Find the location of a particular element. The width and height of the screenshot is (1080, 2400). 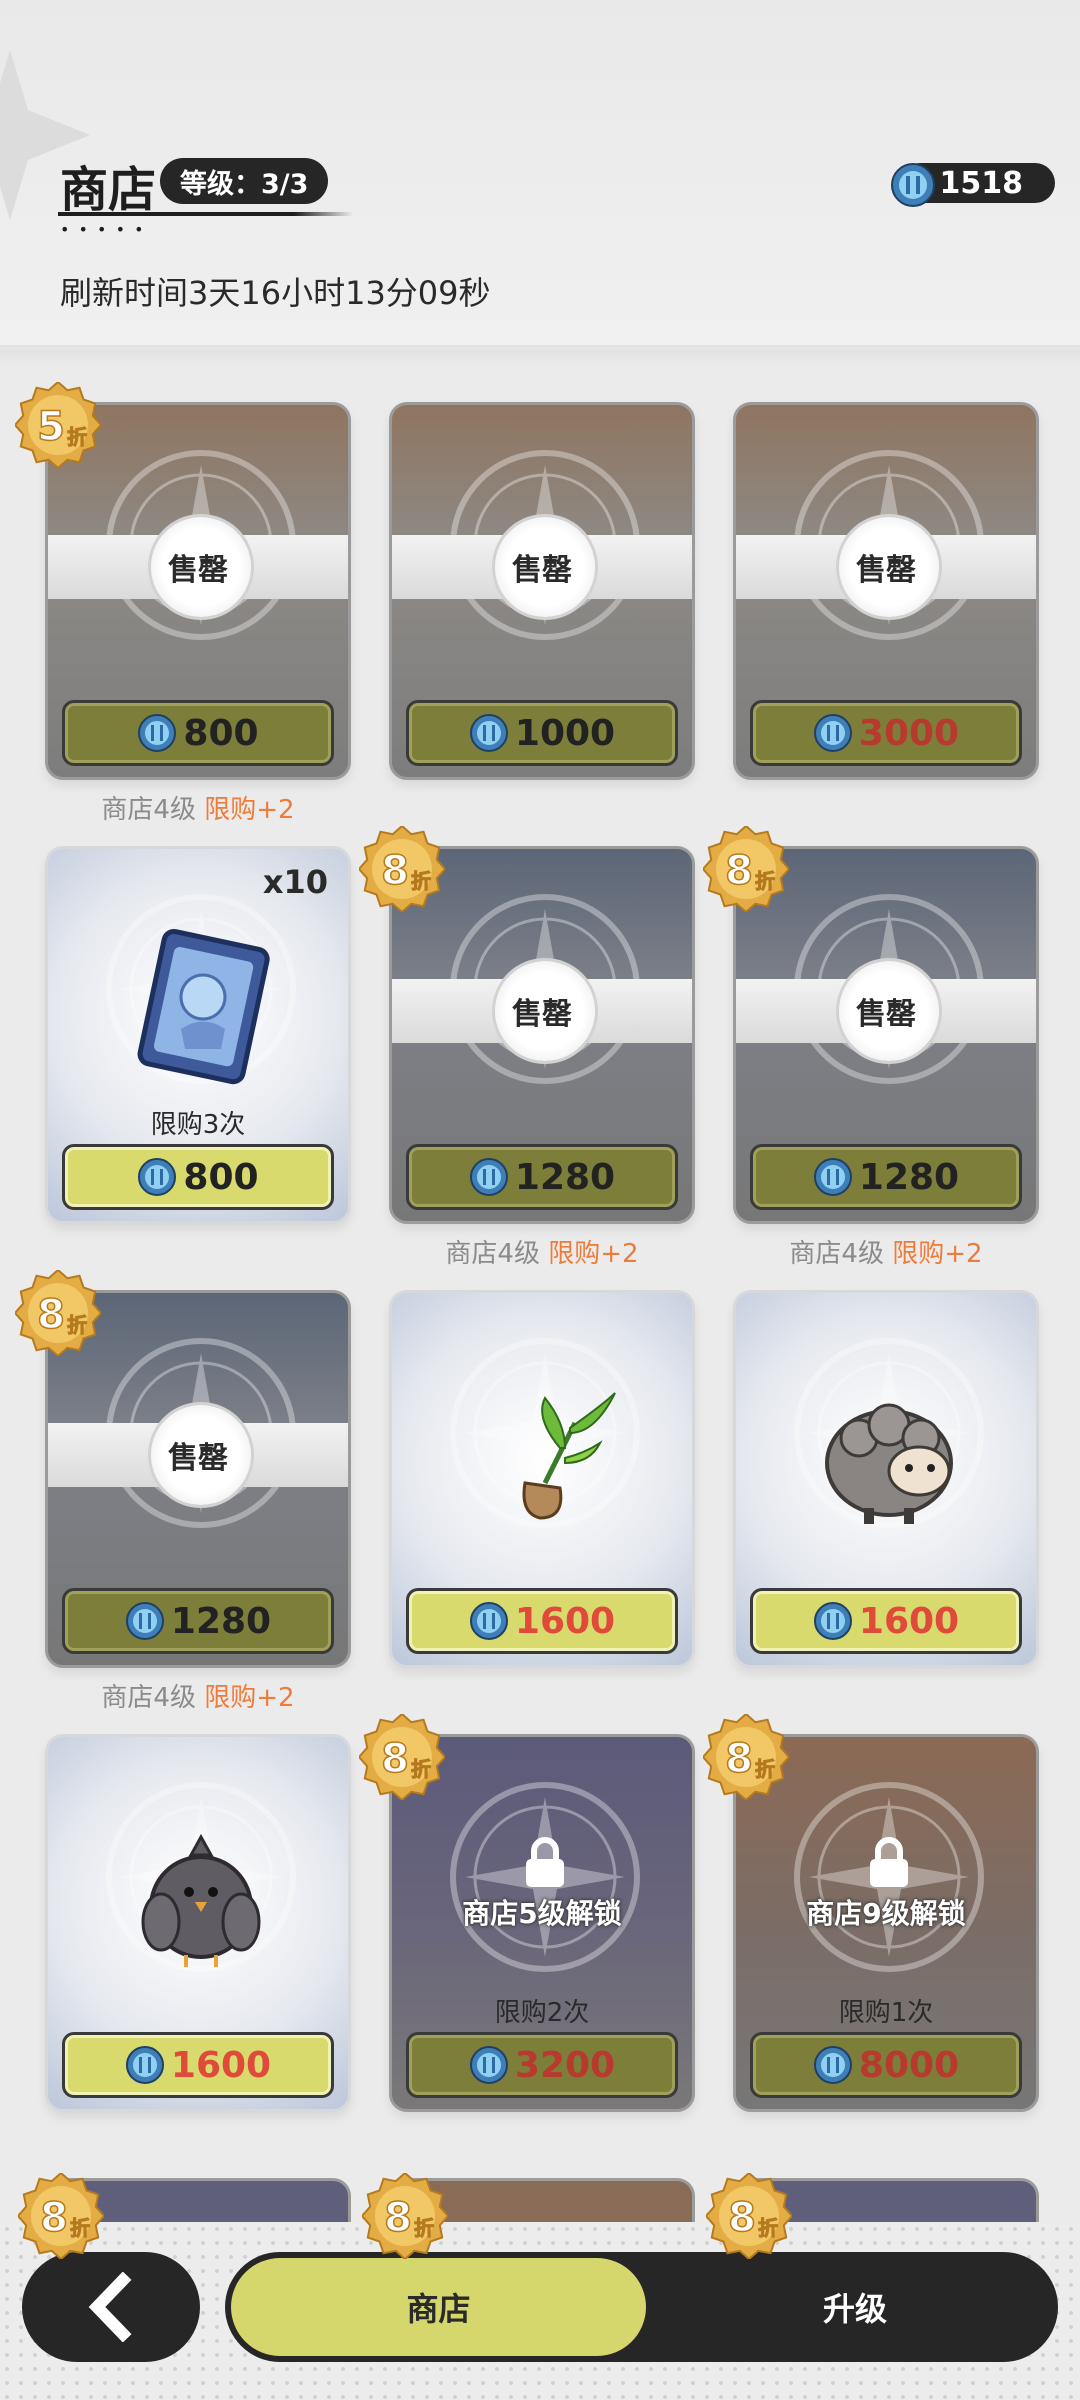

currency-amount: 1518 is located at coordinates (981, 183).